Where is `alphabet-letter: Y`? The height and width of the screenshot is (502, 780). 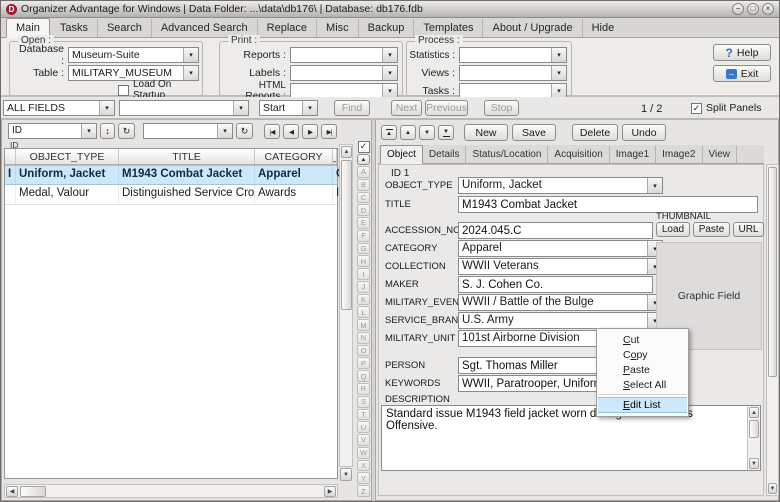
alphabet-letter: Y is located at coordinates (363, 478).